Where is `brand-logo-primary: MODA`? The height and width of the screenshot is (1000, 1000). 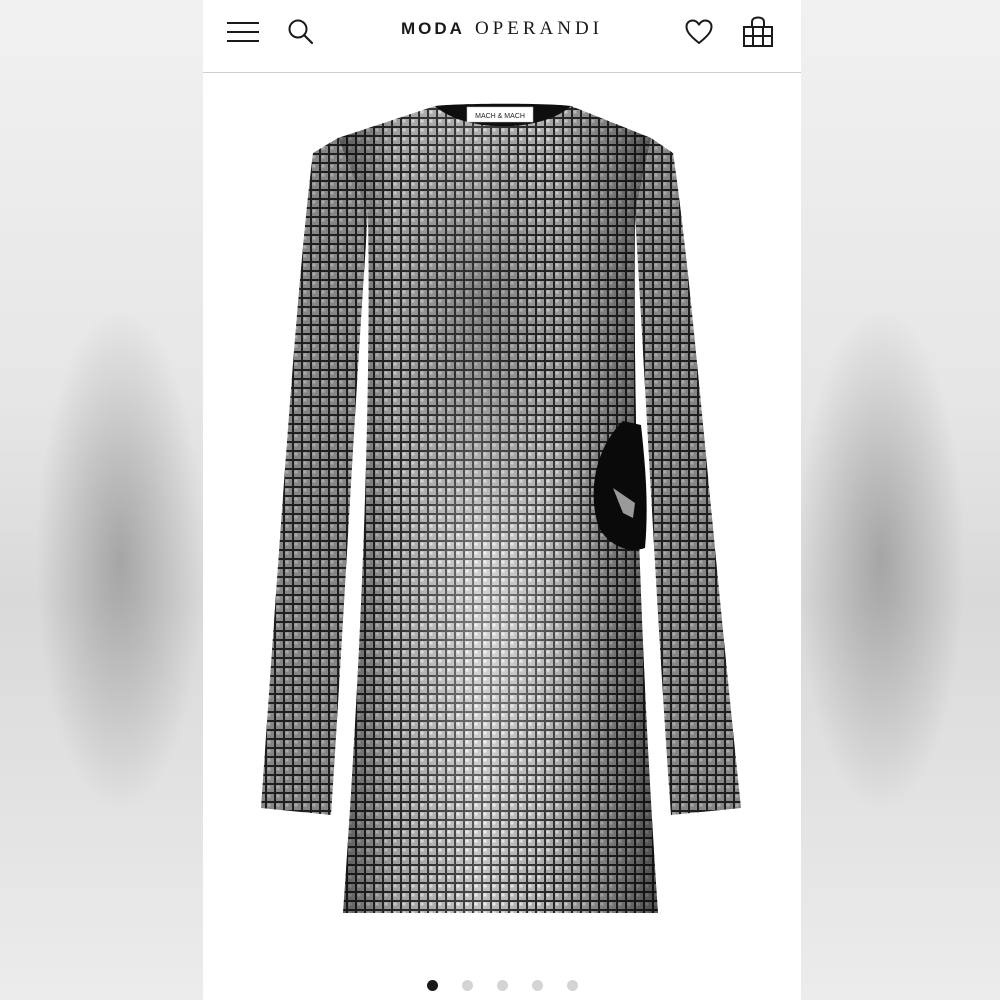 brand-logo-primary: MODA is located at coordinates (432, 28).